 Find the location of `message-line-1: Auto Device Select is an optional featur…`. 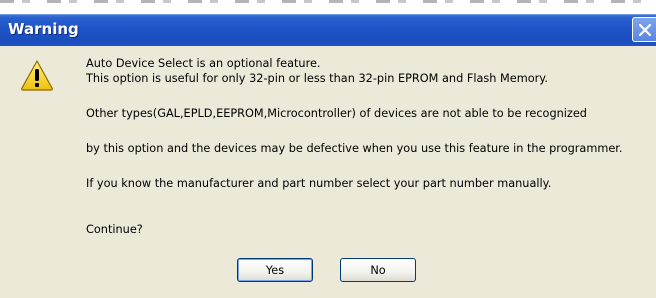

message-line-1: Auto Device Select is an optional featur… is located at coordinates (203, 63).